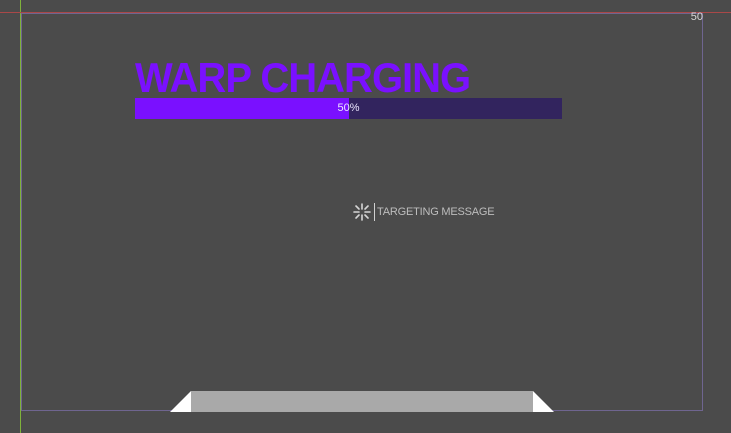 The image size is (731, 433). What do you see at coordinates (303, 78) in the screenshot?
I see `warp-title: WARP CHARGING` at bounding box center [303, 78].